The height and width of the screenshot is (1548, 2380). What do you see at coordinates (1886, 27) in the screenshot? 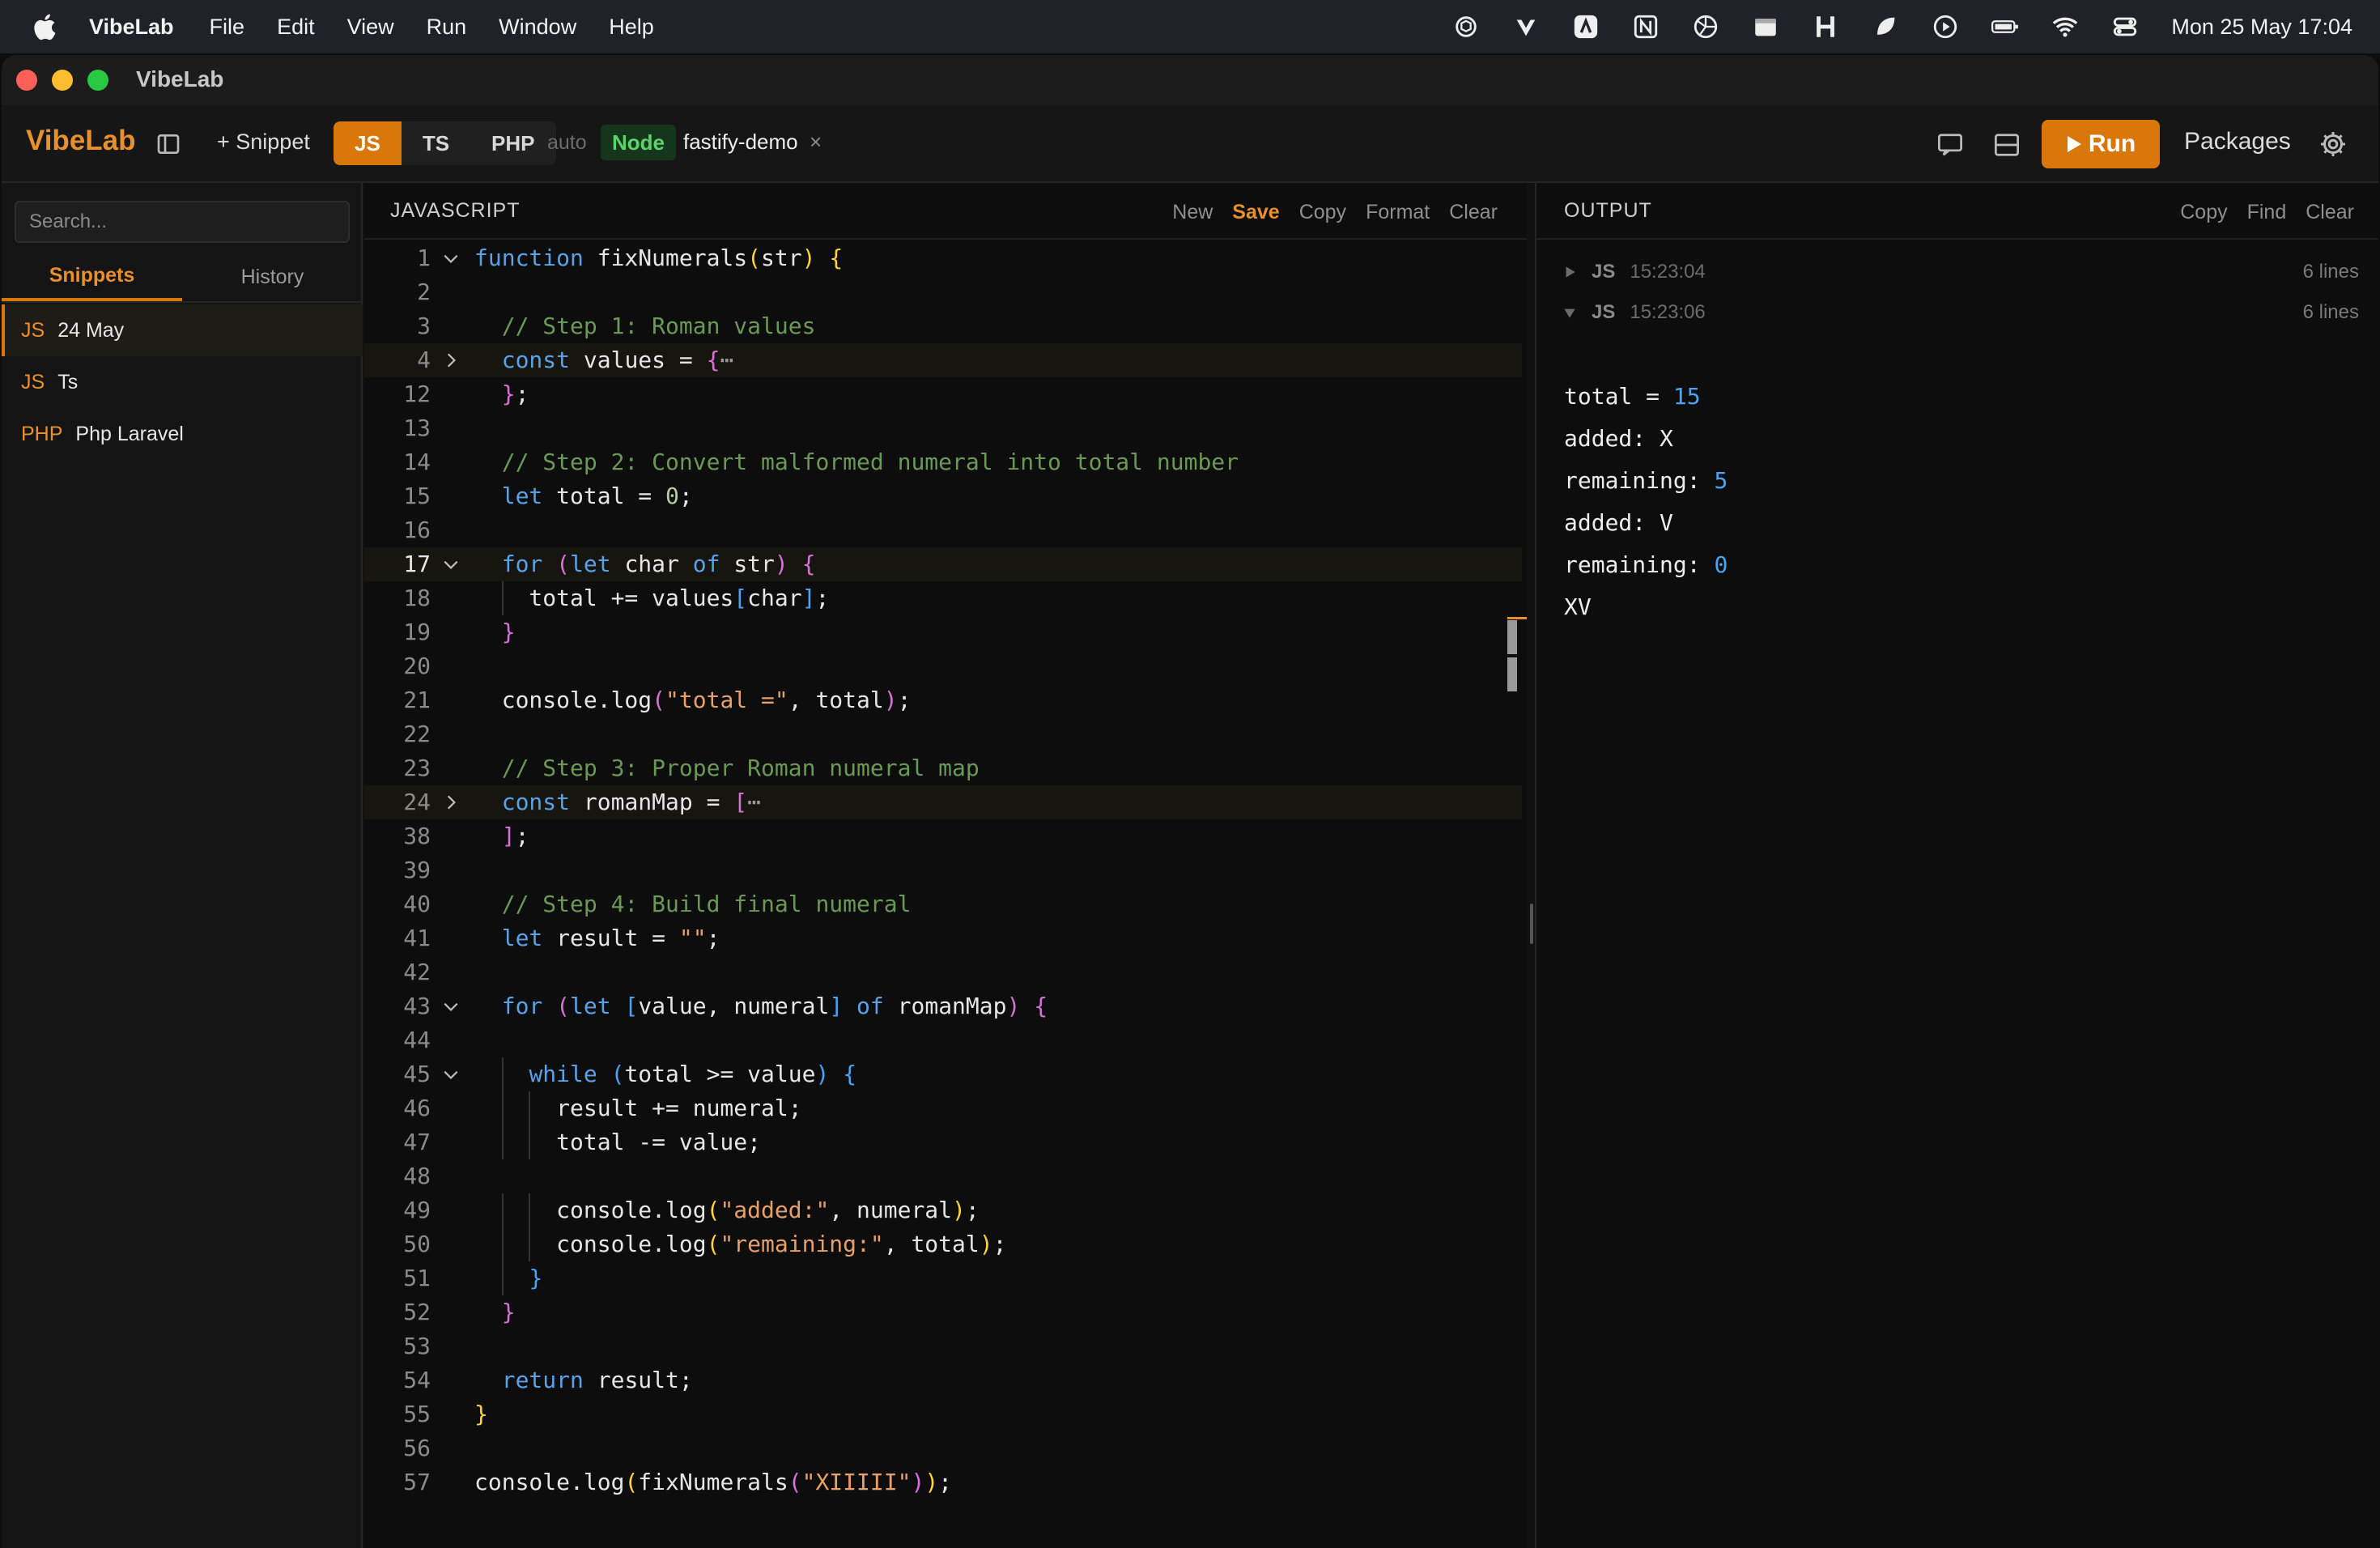
I see `leaf-icon` at bounding box center [1886, 27].